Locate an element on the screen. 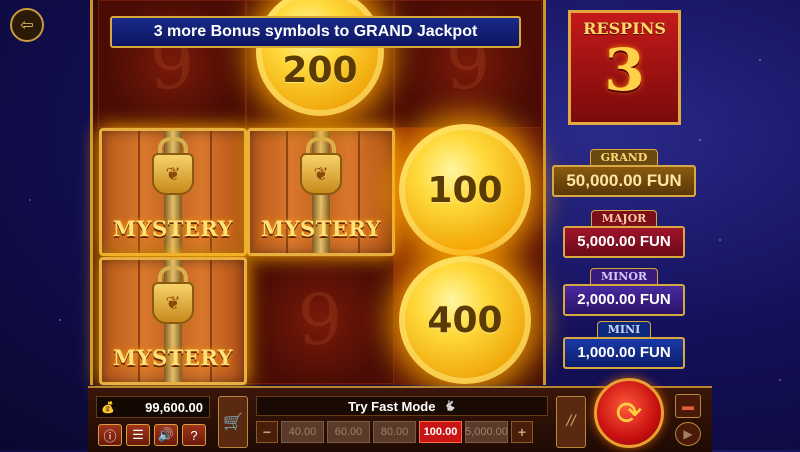  bet-selector: − 40.00 60.00 80.00 100.00 5,000.00 + is located at coordinates (401, 432).